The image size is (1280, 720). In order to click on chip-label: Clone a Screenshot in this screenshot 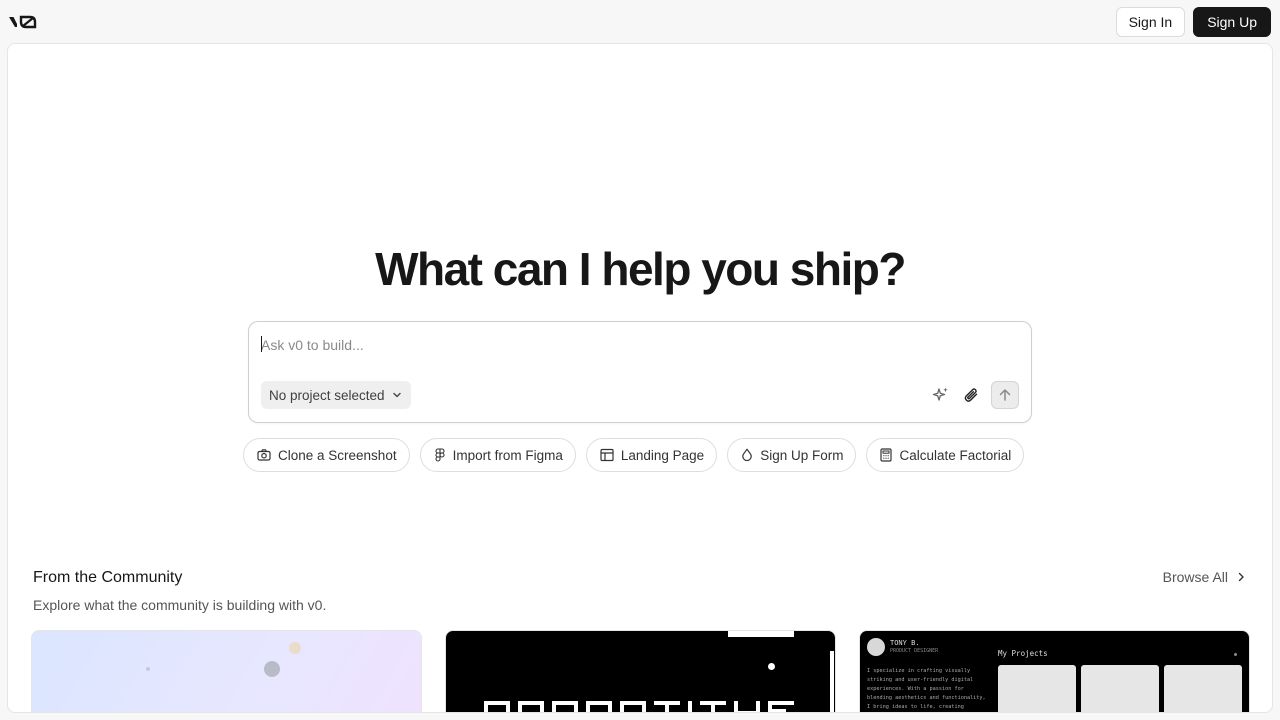, I will do `click(337, 455)`.